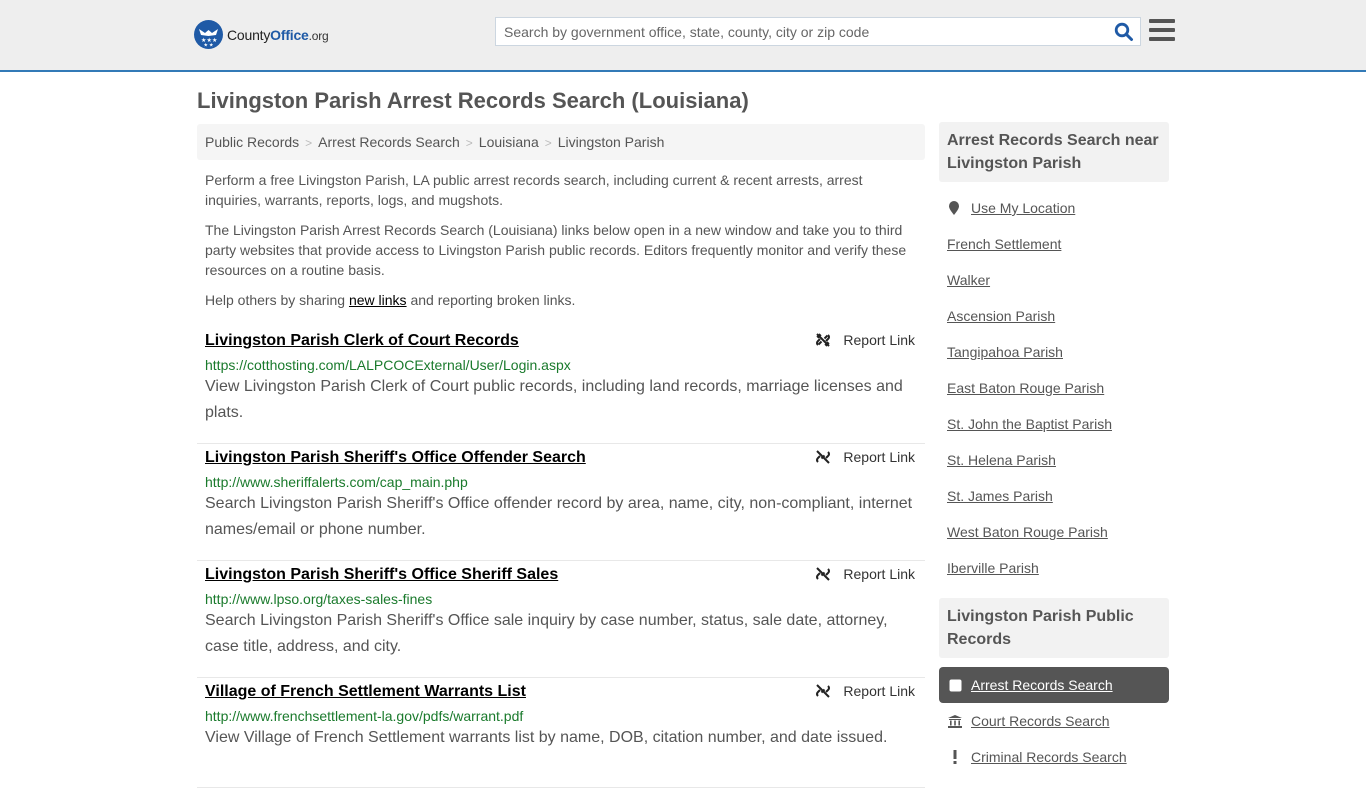 Image resolution: width=1366 pixels, height=788 pixels. Describe the element at coordinates (1162, 31) in the screenshot. I see `hamburger-menu-icon` at that location.